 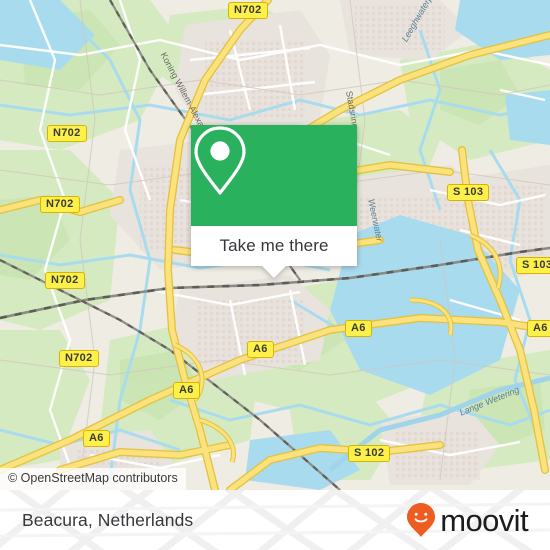 What do you see at coordinates (274, 175) in the screenshot?
I see `callout-image-area` at bounding box center [274, 175].